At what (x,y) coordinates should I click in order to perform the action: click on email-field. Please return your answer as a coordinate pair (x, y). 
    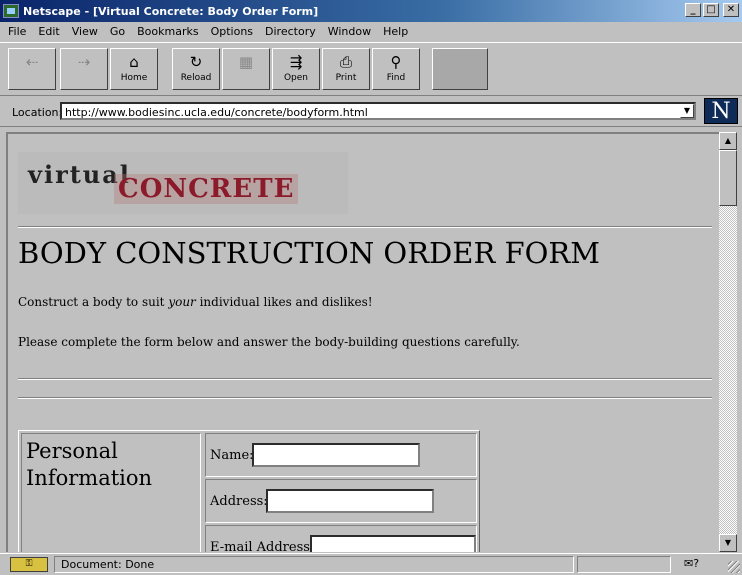
    Looking at the image, I should click on (393, 543).